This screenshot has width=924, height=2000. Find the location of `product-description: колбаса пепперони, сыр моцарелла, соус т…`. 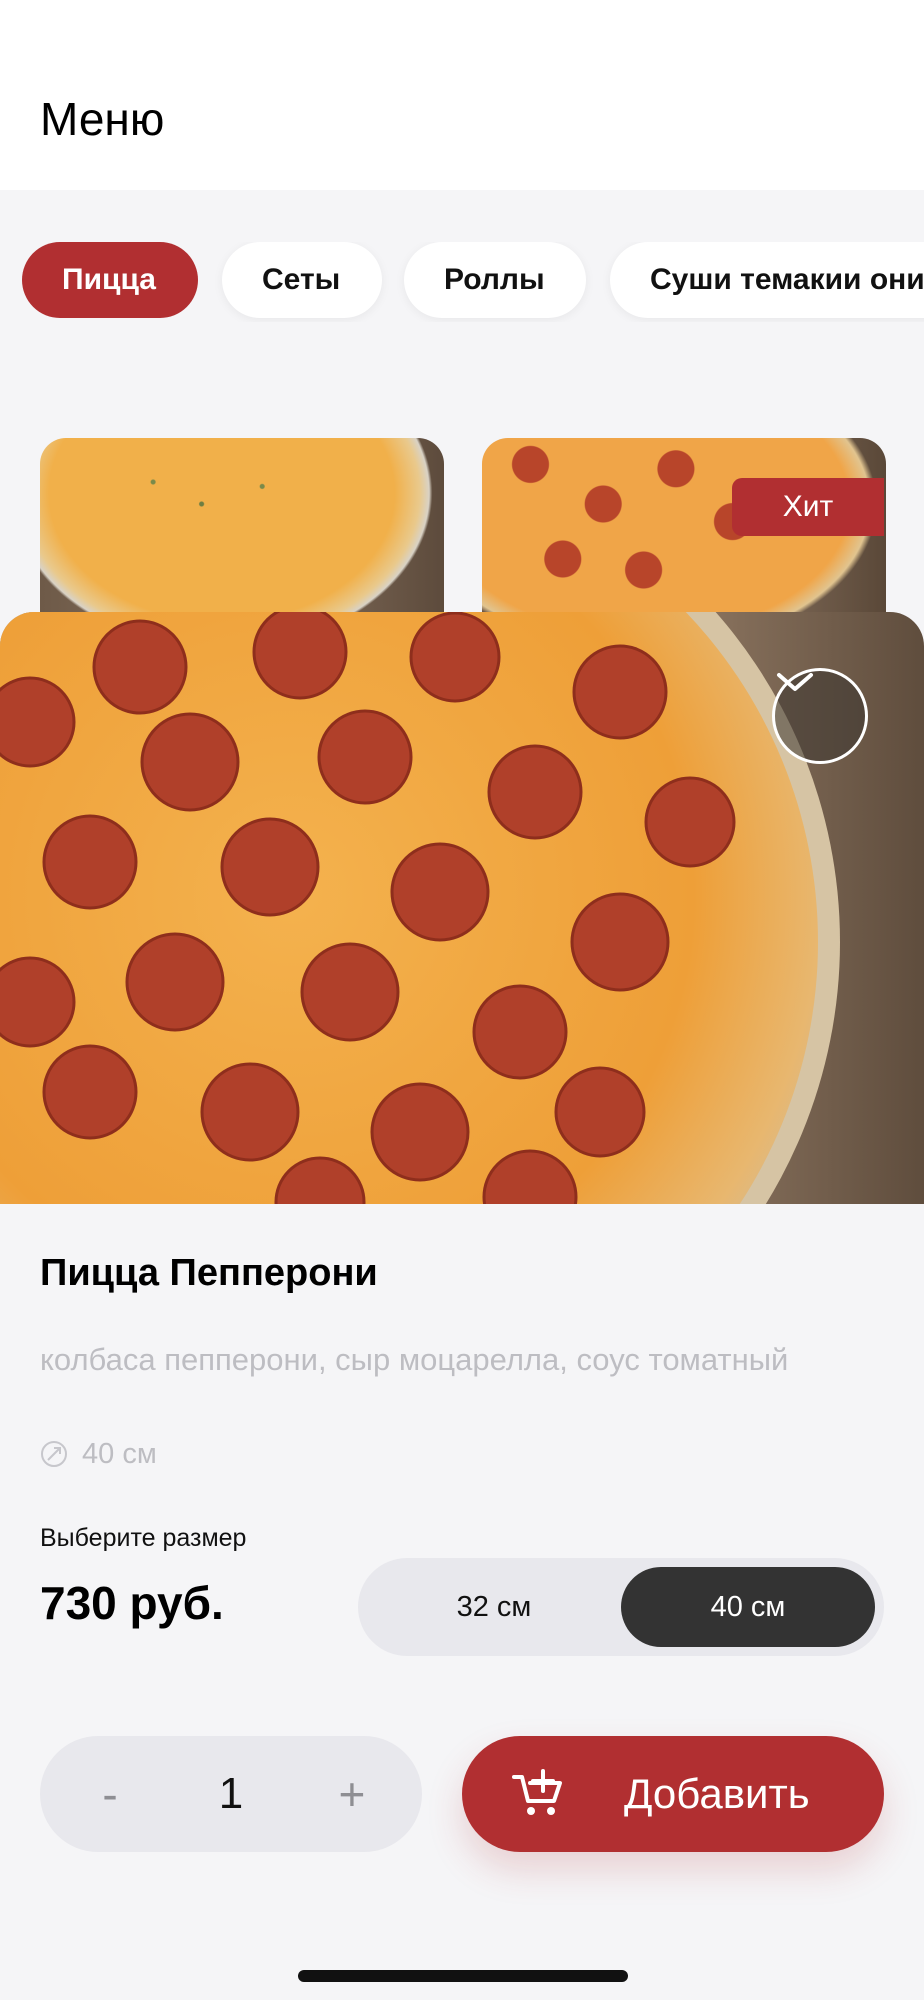

product-description: колбаса пепперони, сыр моцарелла, соус т… is located at coordinates (414, 1359).